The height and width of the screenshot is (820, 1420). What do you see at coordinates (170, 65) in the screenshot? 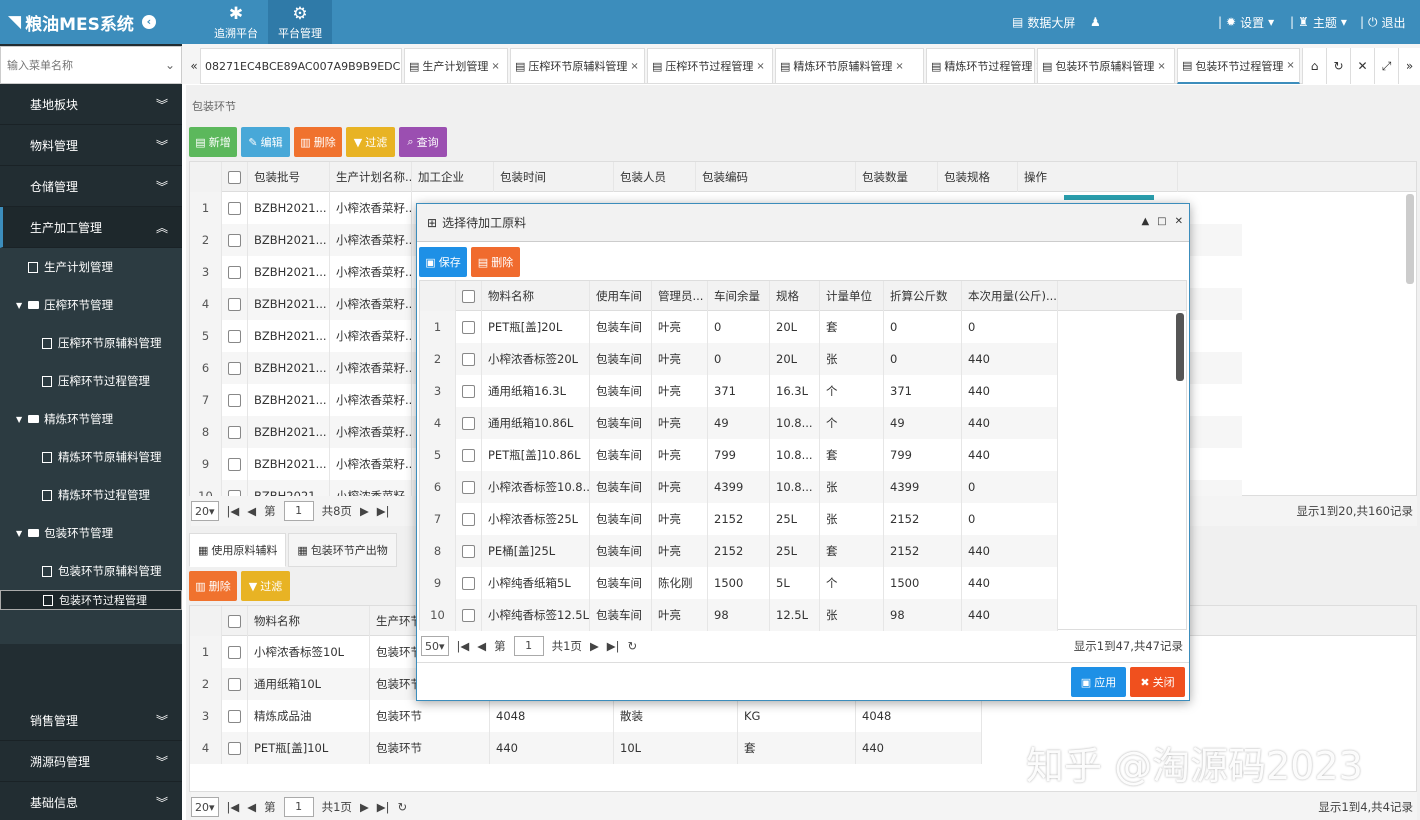
I see `chevron-down-icon: ⌄` at bounding box center [170, 65].